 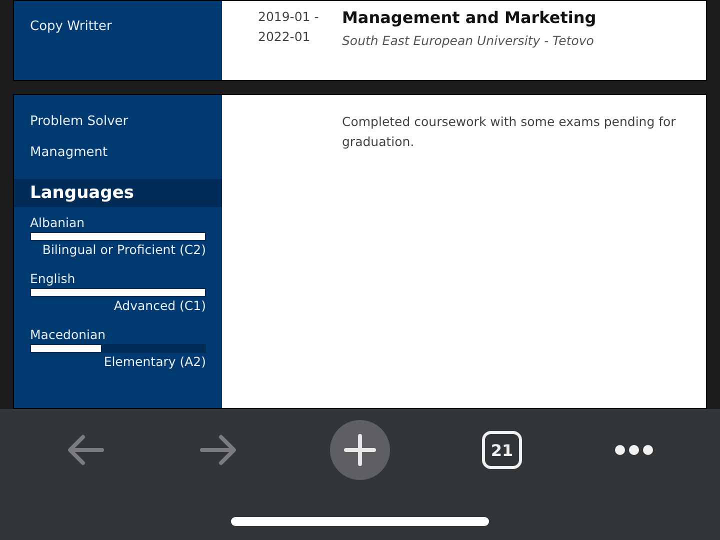 I want to click on description-text: Completed coursework with some exams pending for graduation., so click(x=509, y=132).